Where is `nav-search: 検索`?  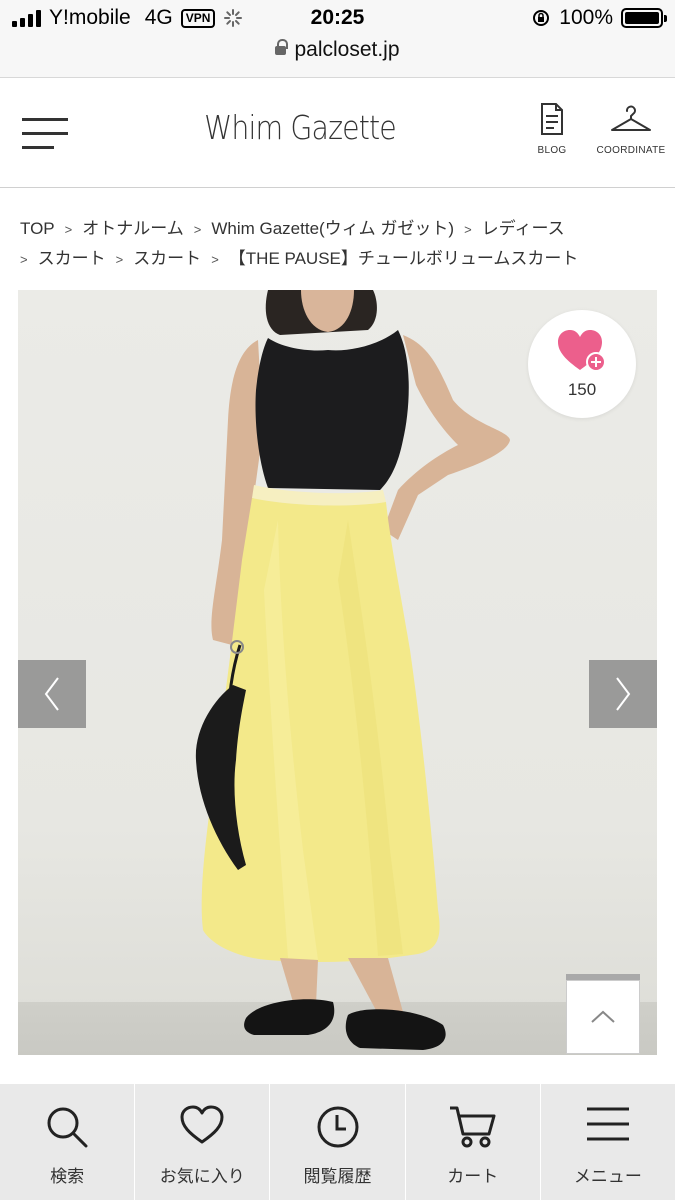 nav-search: 検索 is located at coordinates (68, 1142).